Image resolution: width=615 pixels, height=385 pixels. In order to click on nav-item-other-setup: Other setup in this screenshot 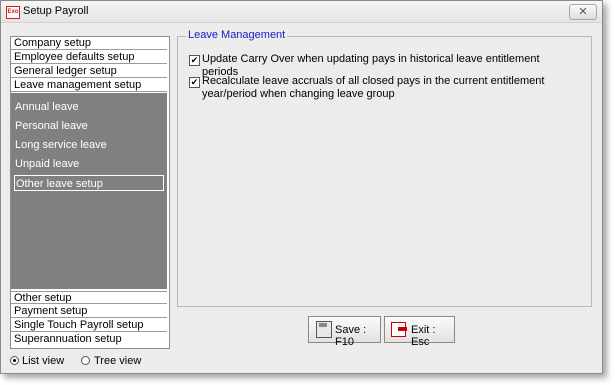, I will do `click(89, 297)`.